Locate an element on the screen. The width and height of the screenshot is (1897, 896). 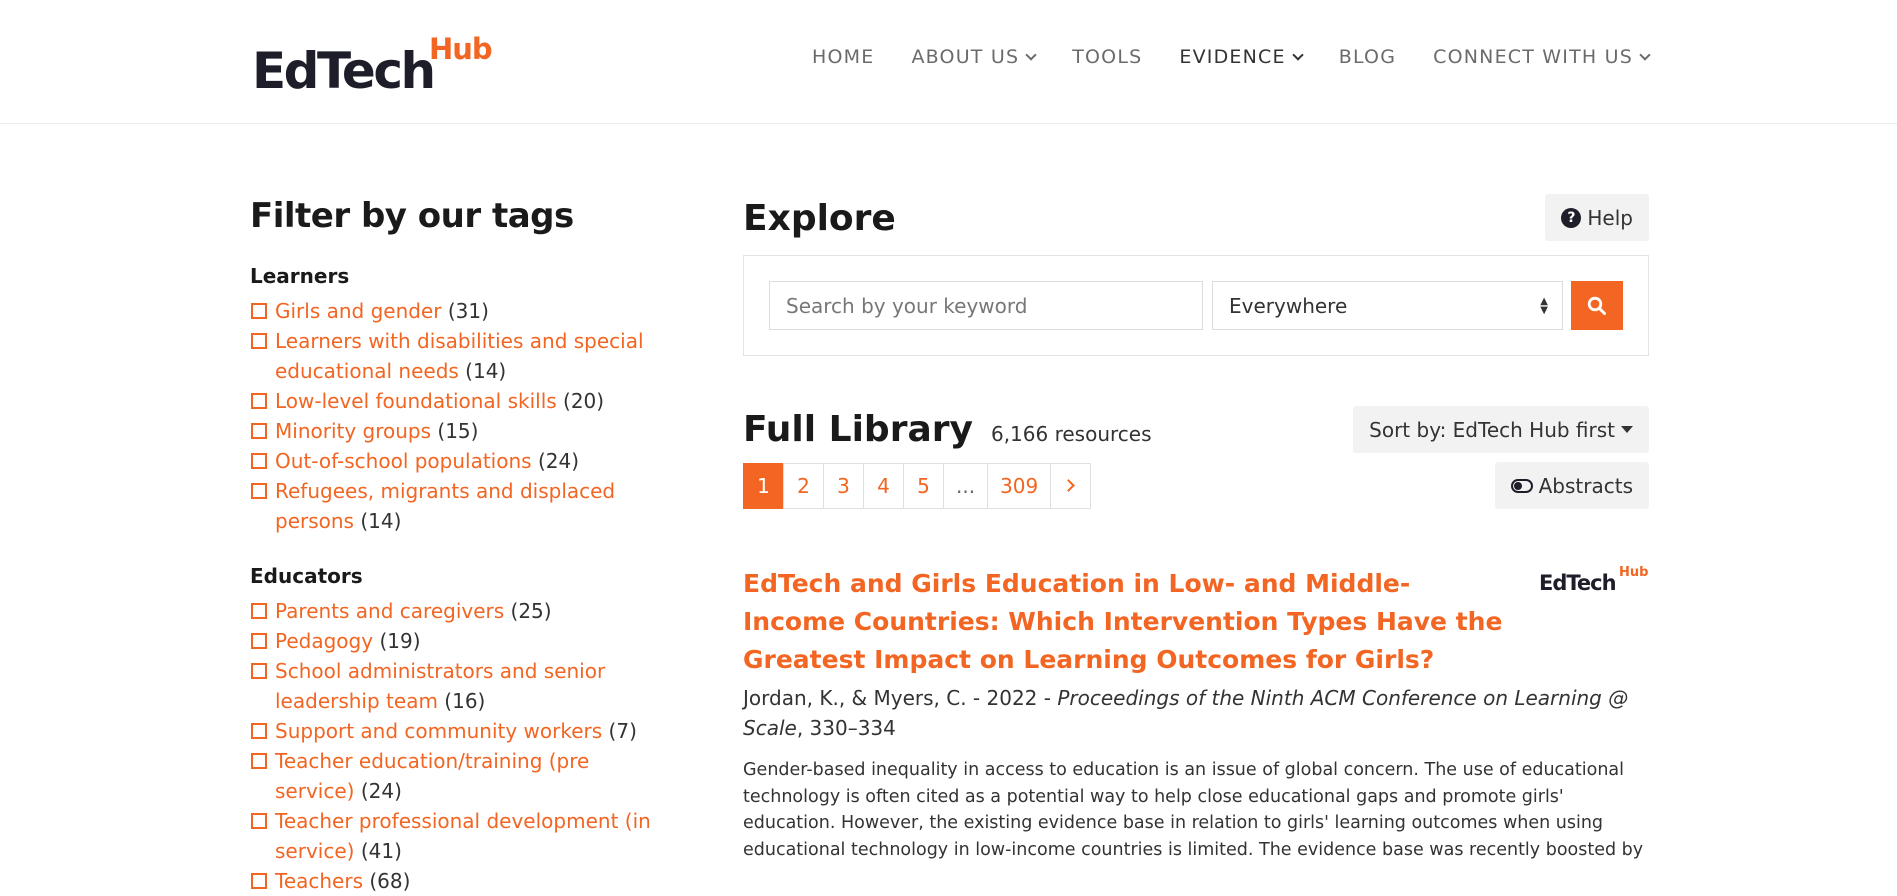
help-label: Help is located at coordinates (1610, 217).